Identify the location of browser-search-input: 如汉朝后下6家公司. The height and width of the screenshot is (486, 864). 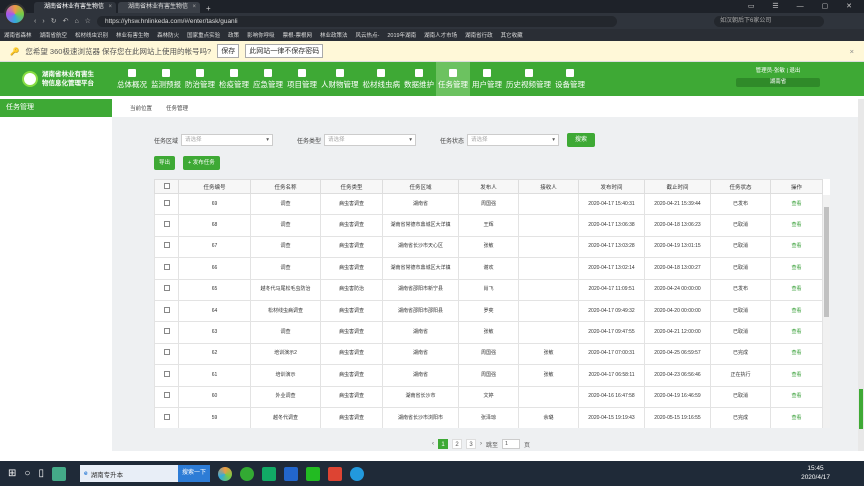
(769, 21).